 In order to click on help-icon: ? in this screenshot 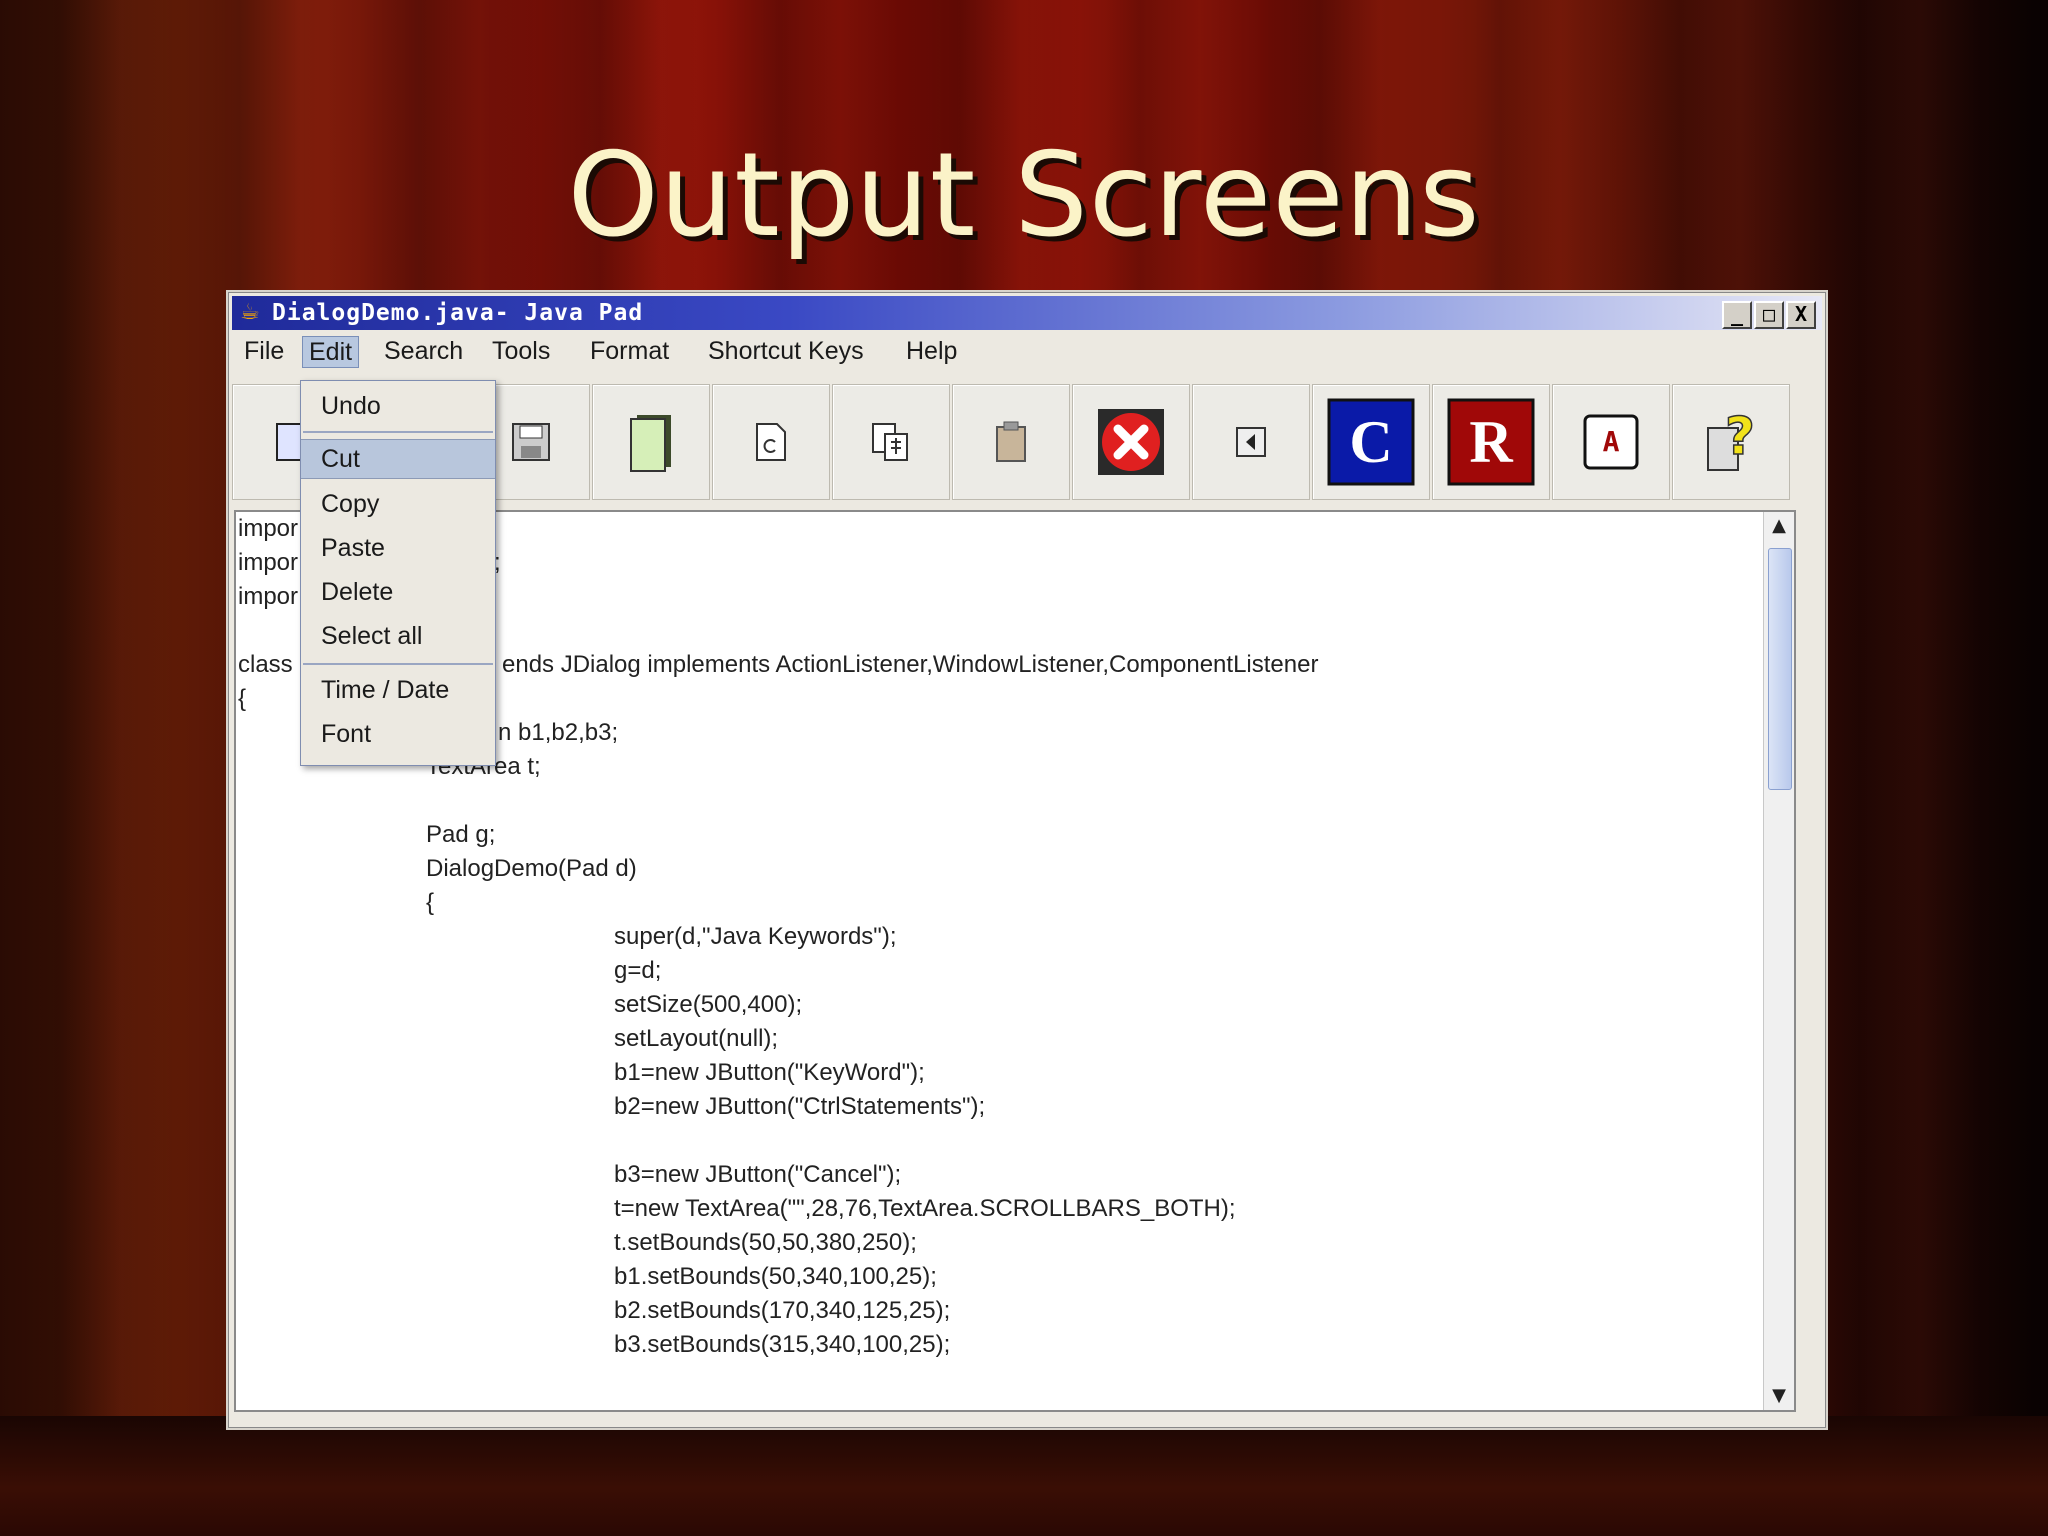, I will do `click(1731, 440)`.